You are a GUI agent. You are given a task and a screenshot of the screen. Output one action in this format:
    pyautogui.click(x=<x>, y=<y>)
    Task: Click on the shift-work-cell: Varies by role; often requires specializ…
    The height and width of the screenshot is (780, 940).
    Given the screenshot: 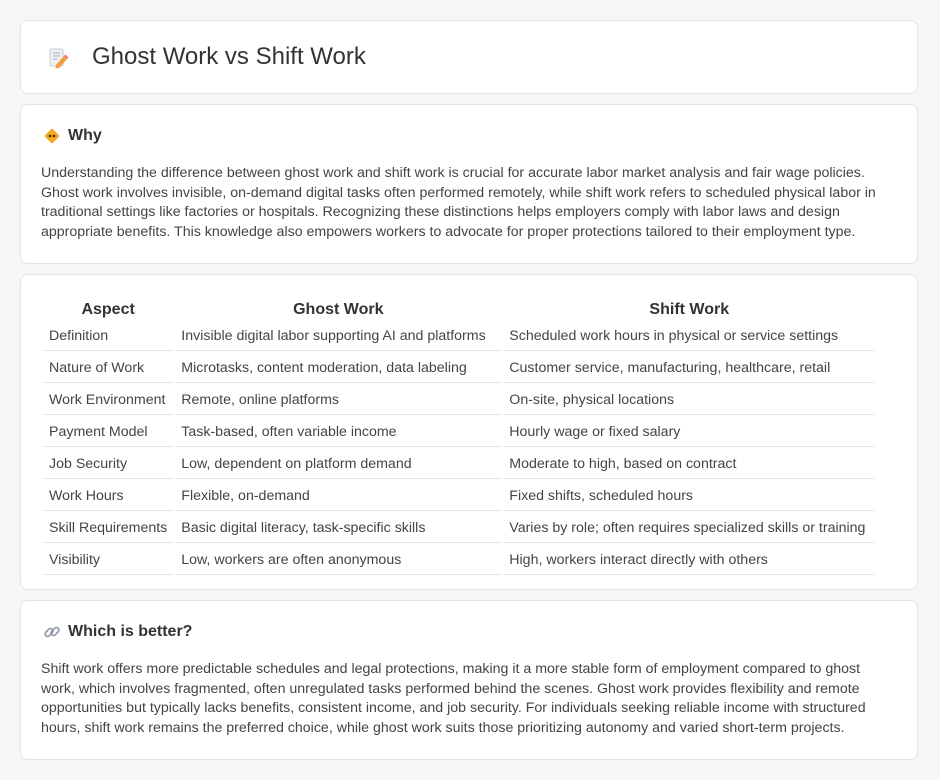 What is the action you would take?
    pyautogui.click(x=689, y=528)
    